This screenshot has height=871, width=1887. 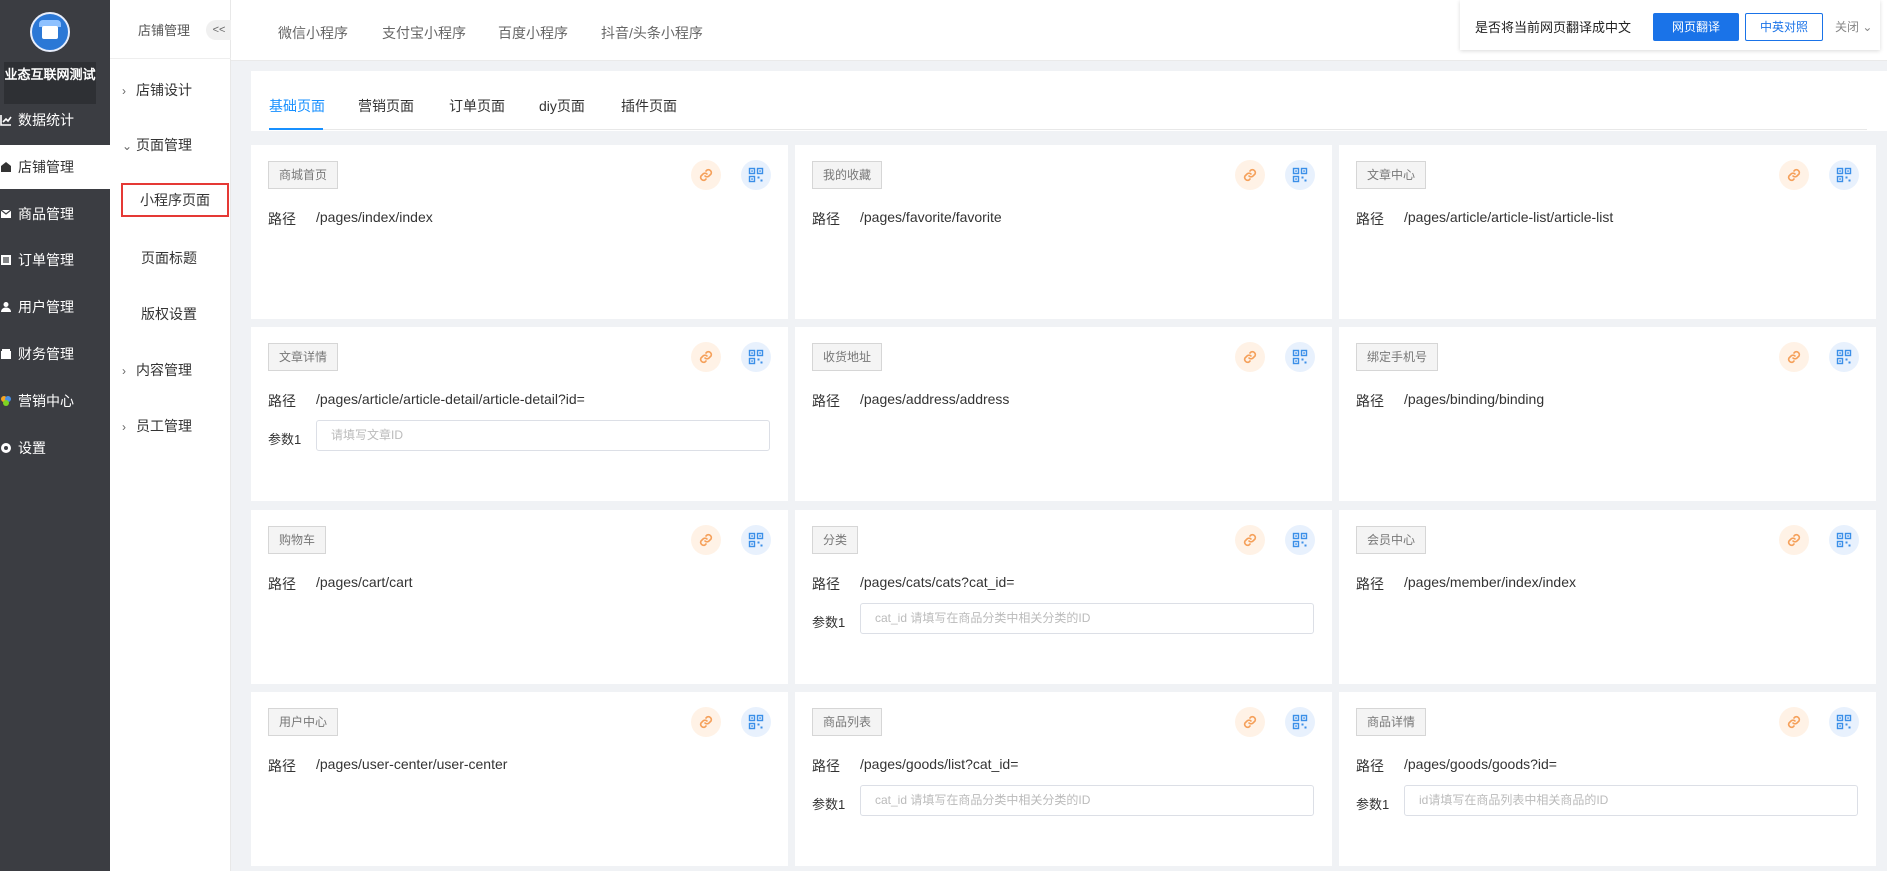 I want to click on subnav-item-copyright-settings: 版权设置, so click(x=169, y=314).